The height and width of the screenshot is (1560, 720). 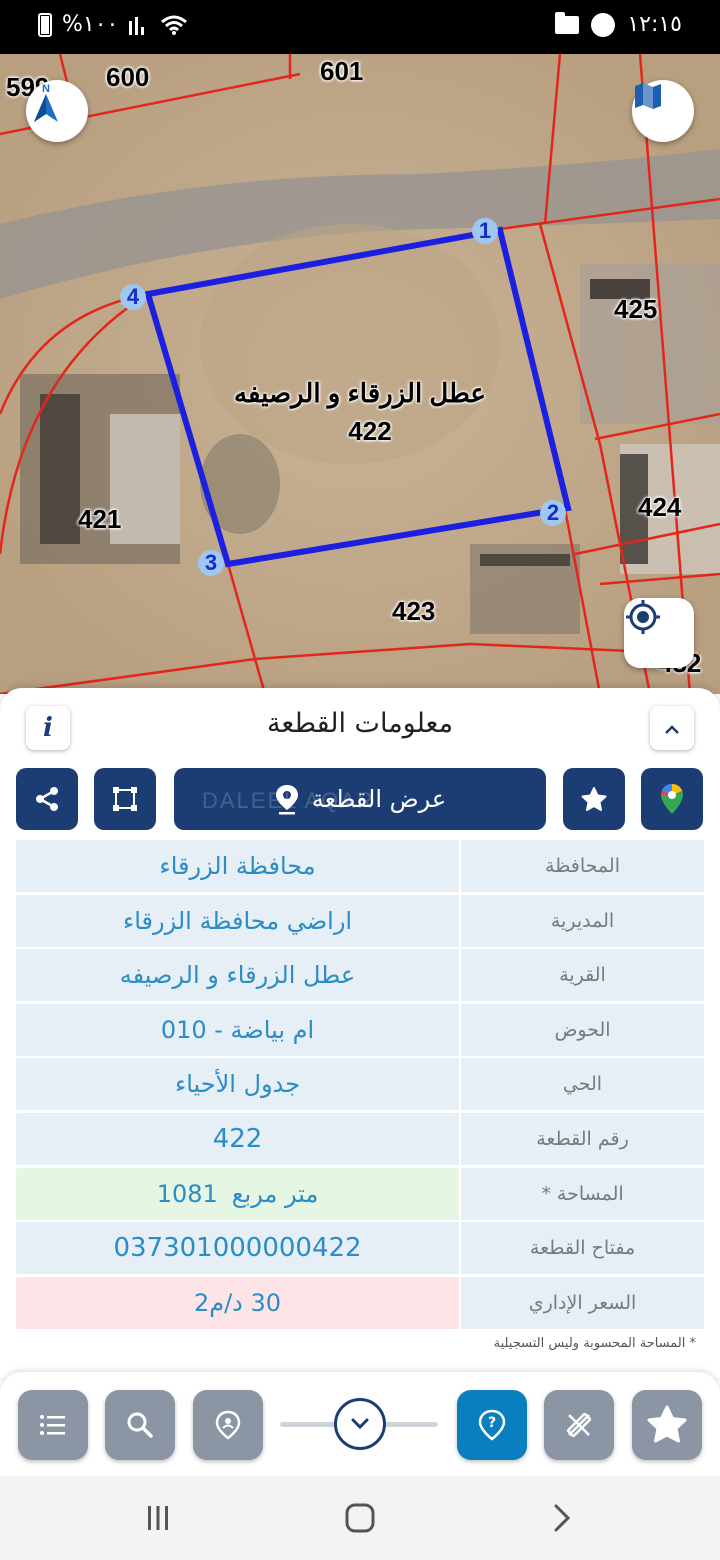 I want to click on show-parcel-button: عرض القطعة, so click(x=360, y=799).